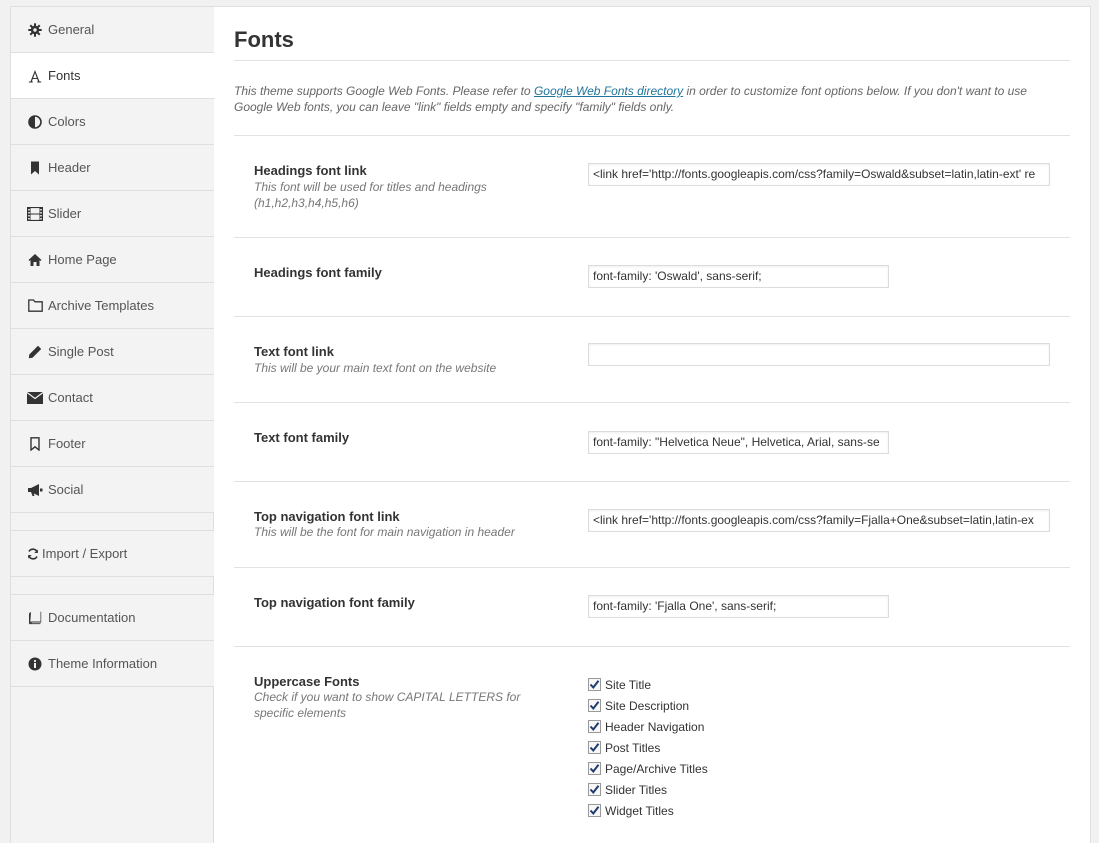 The height and width of the screenshot is (843, 1099). What do you see at coordinates (112, 122) in the screenshot?
I see `sidebar-item-colors: Colors` at bounding box center [112, 122].